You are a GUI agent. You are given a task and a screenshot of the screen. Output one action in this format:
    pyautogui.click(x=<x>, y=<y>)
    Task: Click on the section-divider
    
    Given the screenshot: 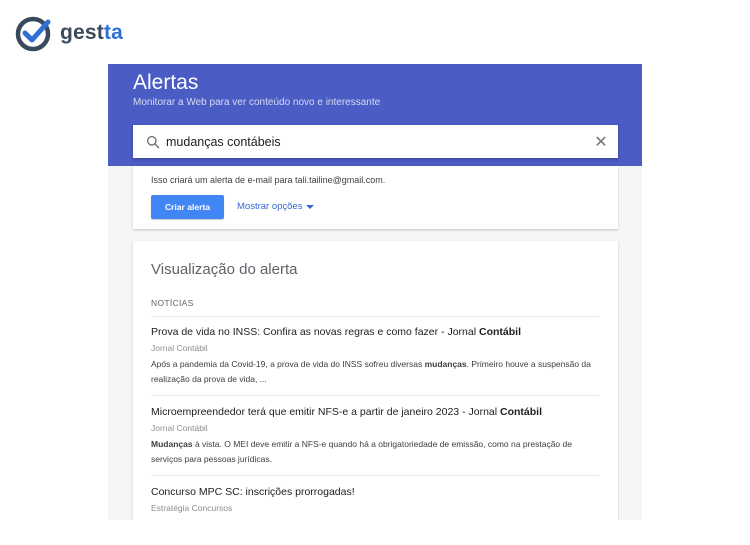 What is the action you would take?
    pyautogui.click(x=375, y=316)
    